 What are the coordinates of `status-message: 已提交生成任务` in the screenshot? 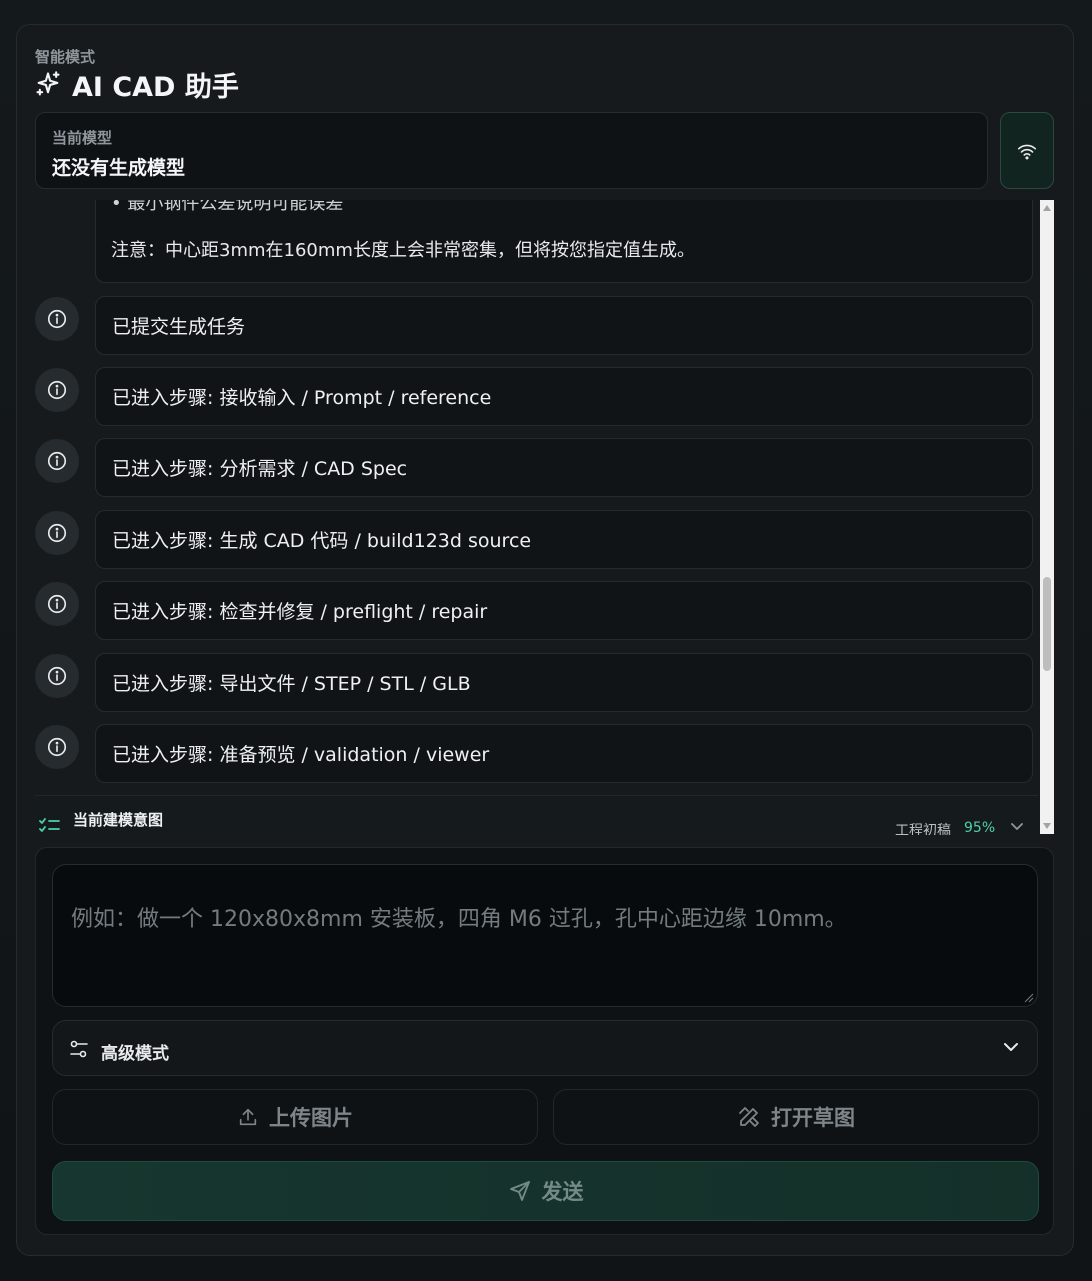 It's located at (534, 325).